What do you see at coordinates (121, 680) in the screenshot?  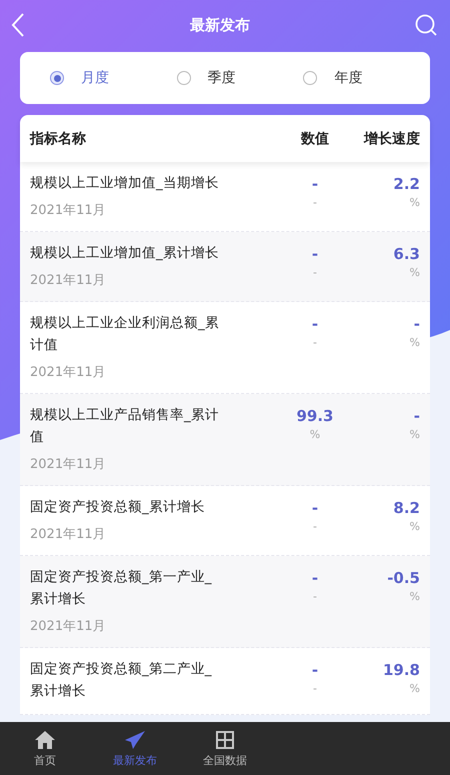 I see `indicator-name: 固定资产投资总额_第二产业_累计增长` at bounding box center [121, 680].